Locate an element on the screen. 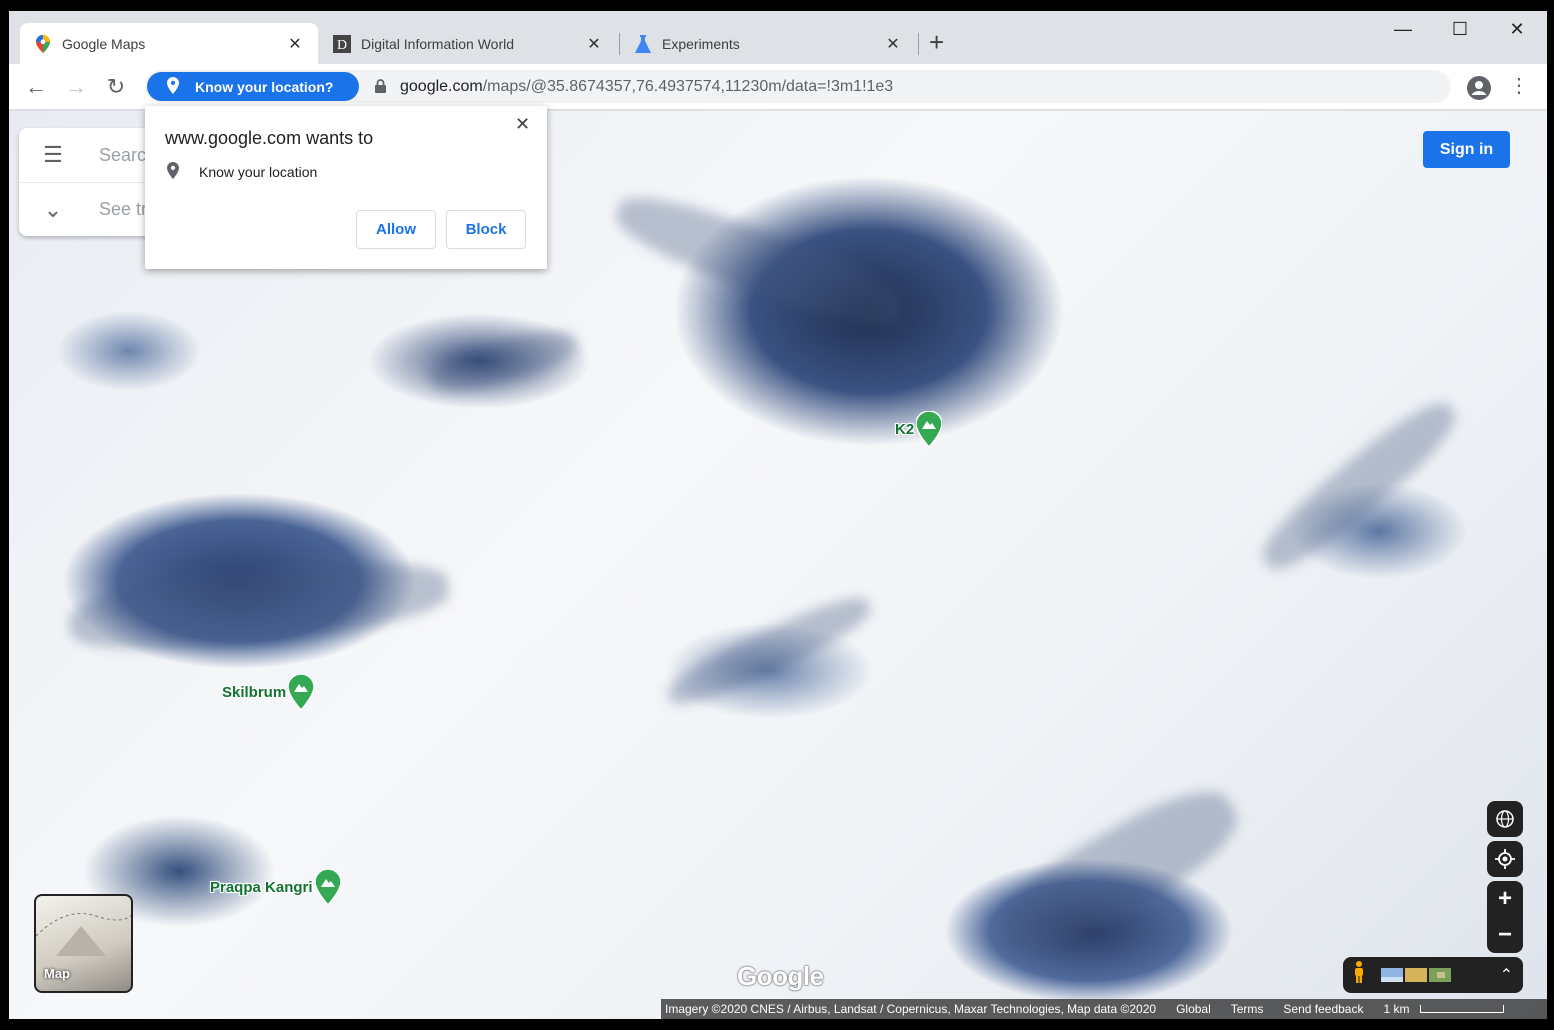  layer-toggle-label: Map is located at coordinates (57, 973).